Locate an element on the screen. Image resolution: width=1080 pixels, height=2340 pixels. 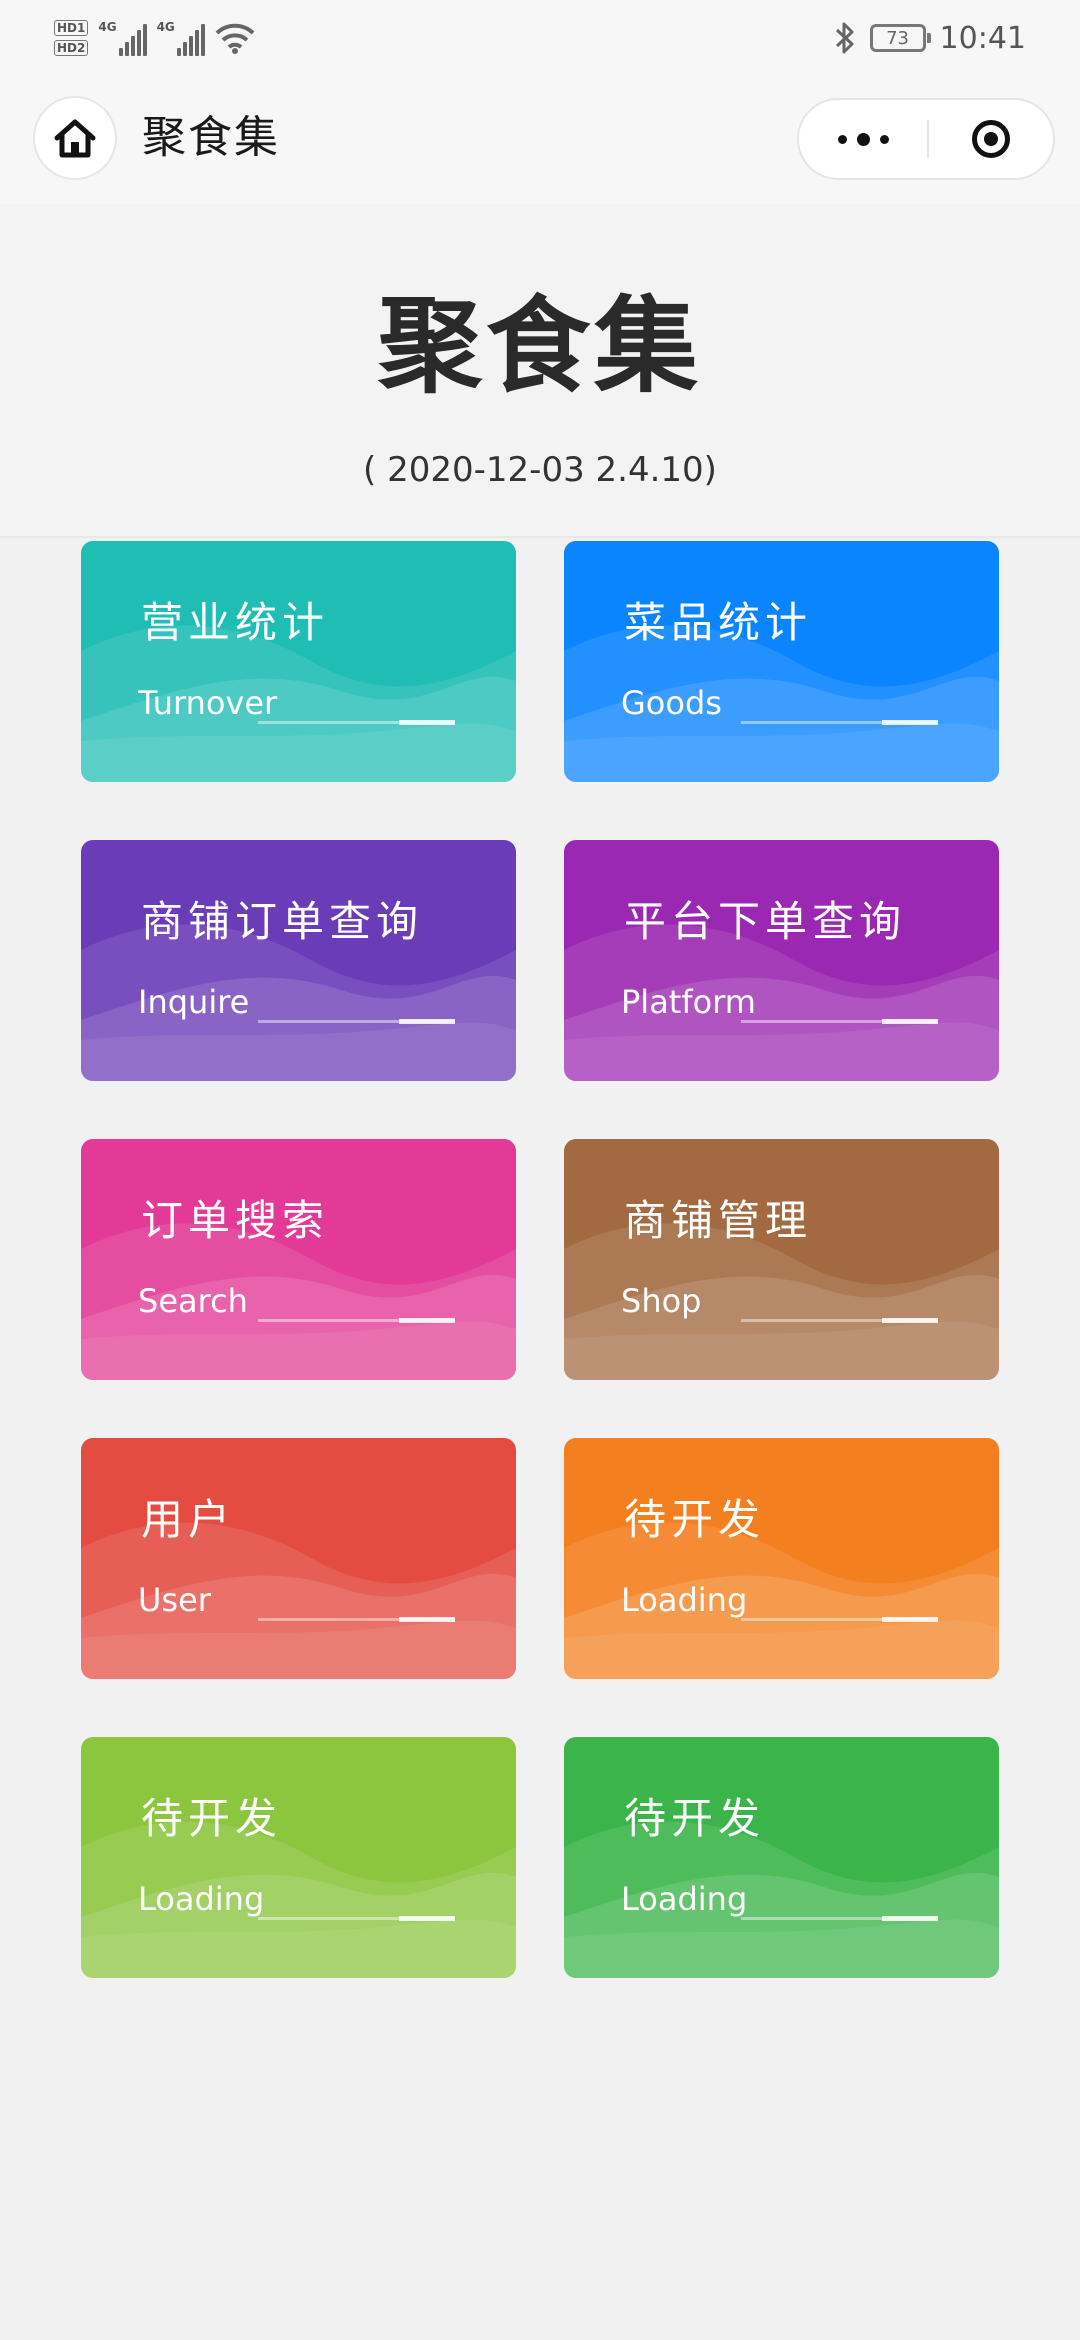
navigation-bar: 聚食集 is located at coordinates (540, 138).